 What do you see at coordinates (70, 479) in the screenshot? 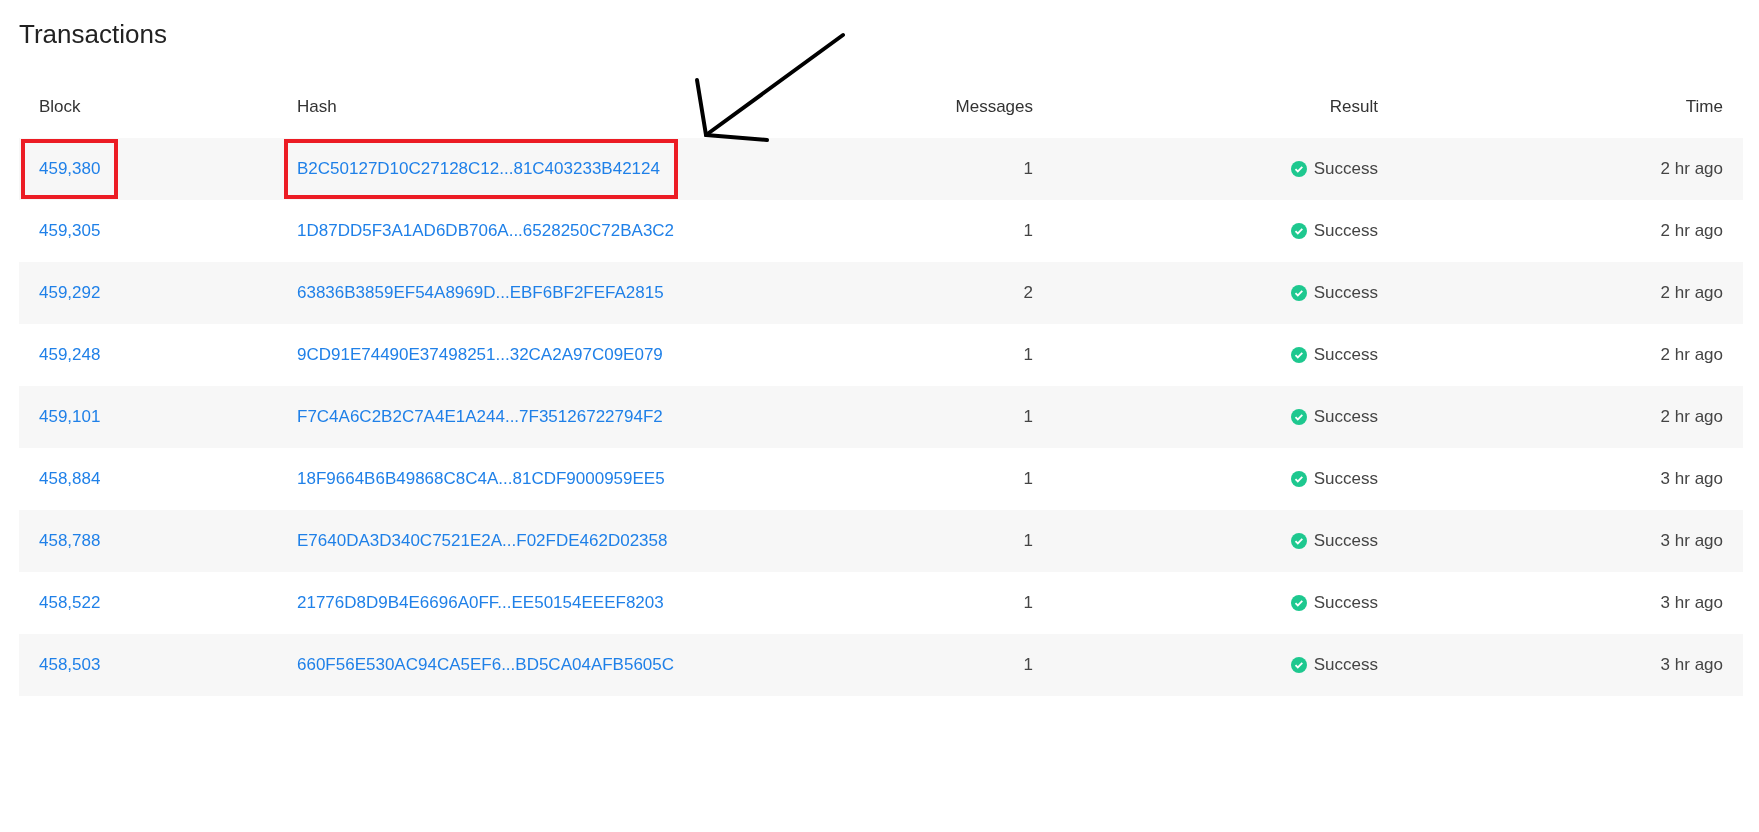
I see `block-link: 458,884` at bounding box center [70, 479].